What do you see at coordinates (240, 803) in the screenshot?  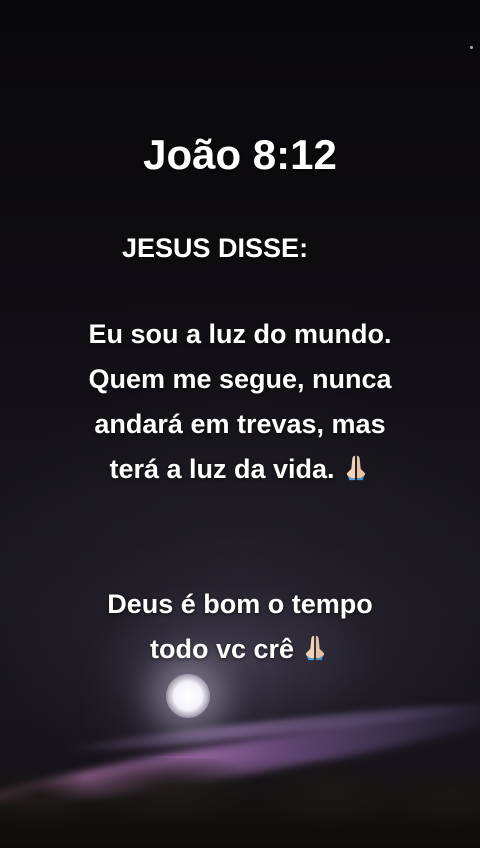 I see `treeline` at bounding box center [240, 803].